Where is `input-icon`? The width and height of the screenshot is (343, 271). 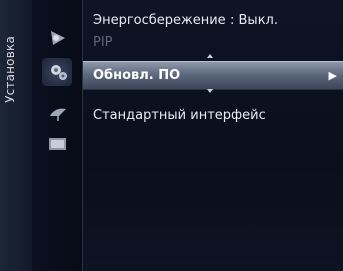
input-icon is located at coordinates (58, 144).